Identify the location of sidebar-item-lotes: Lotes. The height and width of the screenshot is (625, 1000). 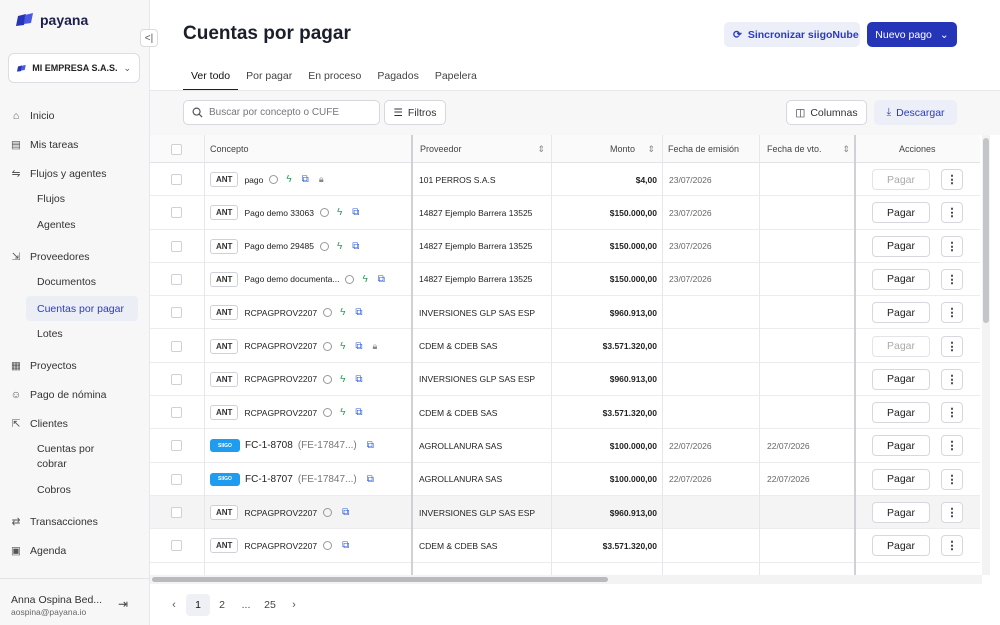
(82, 334).